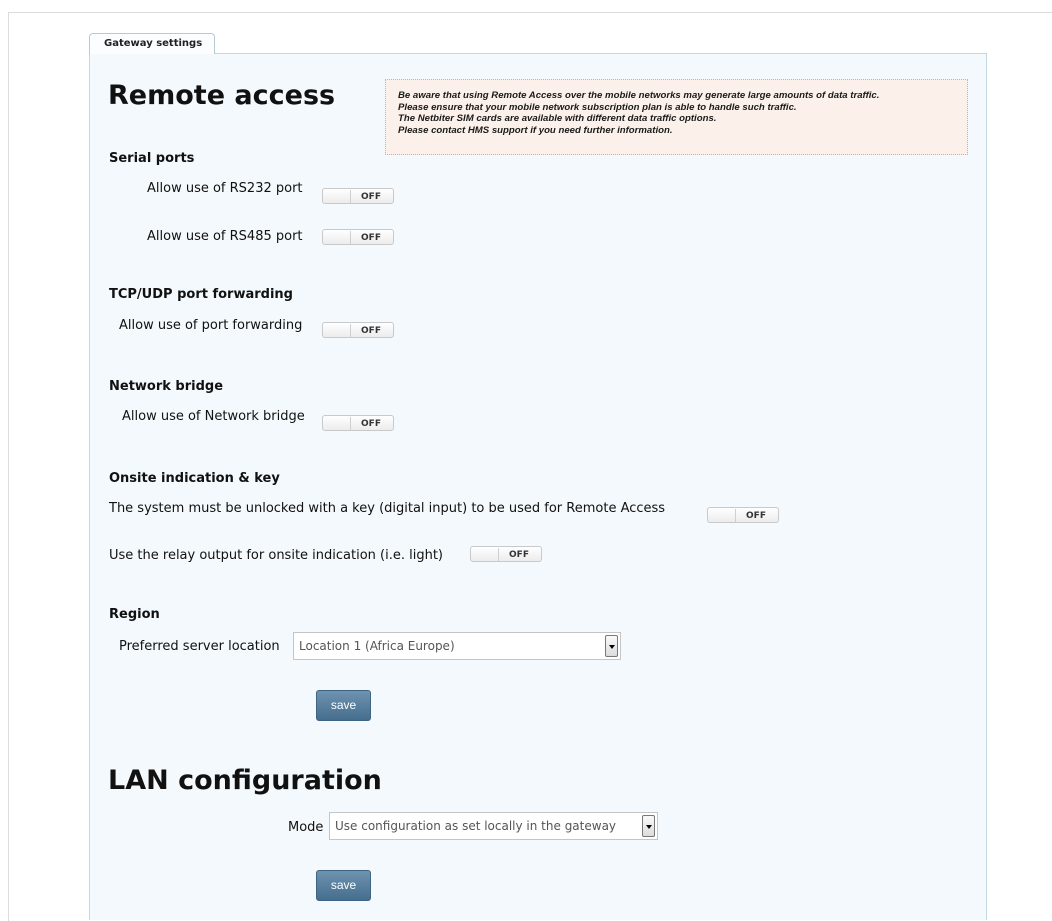 This screenshot has width=1052, height=921. Describe the element at coordinates (166, 386) in the screenshot. I see `network-bridge-heading: Network bridge` at that location.